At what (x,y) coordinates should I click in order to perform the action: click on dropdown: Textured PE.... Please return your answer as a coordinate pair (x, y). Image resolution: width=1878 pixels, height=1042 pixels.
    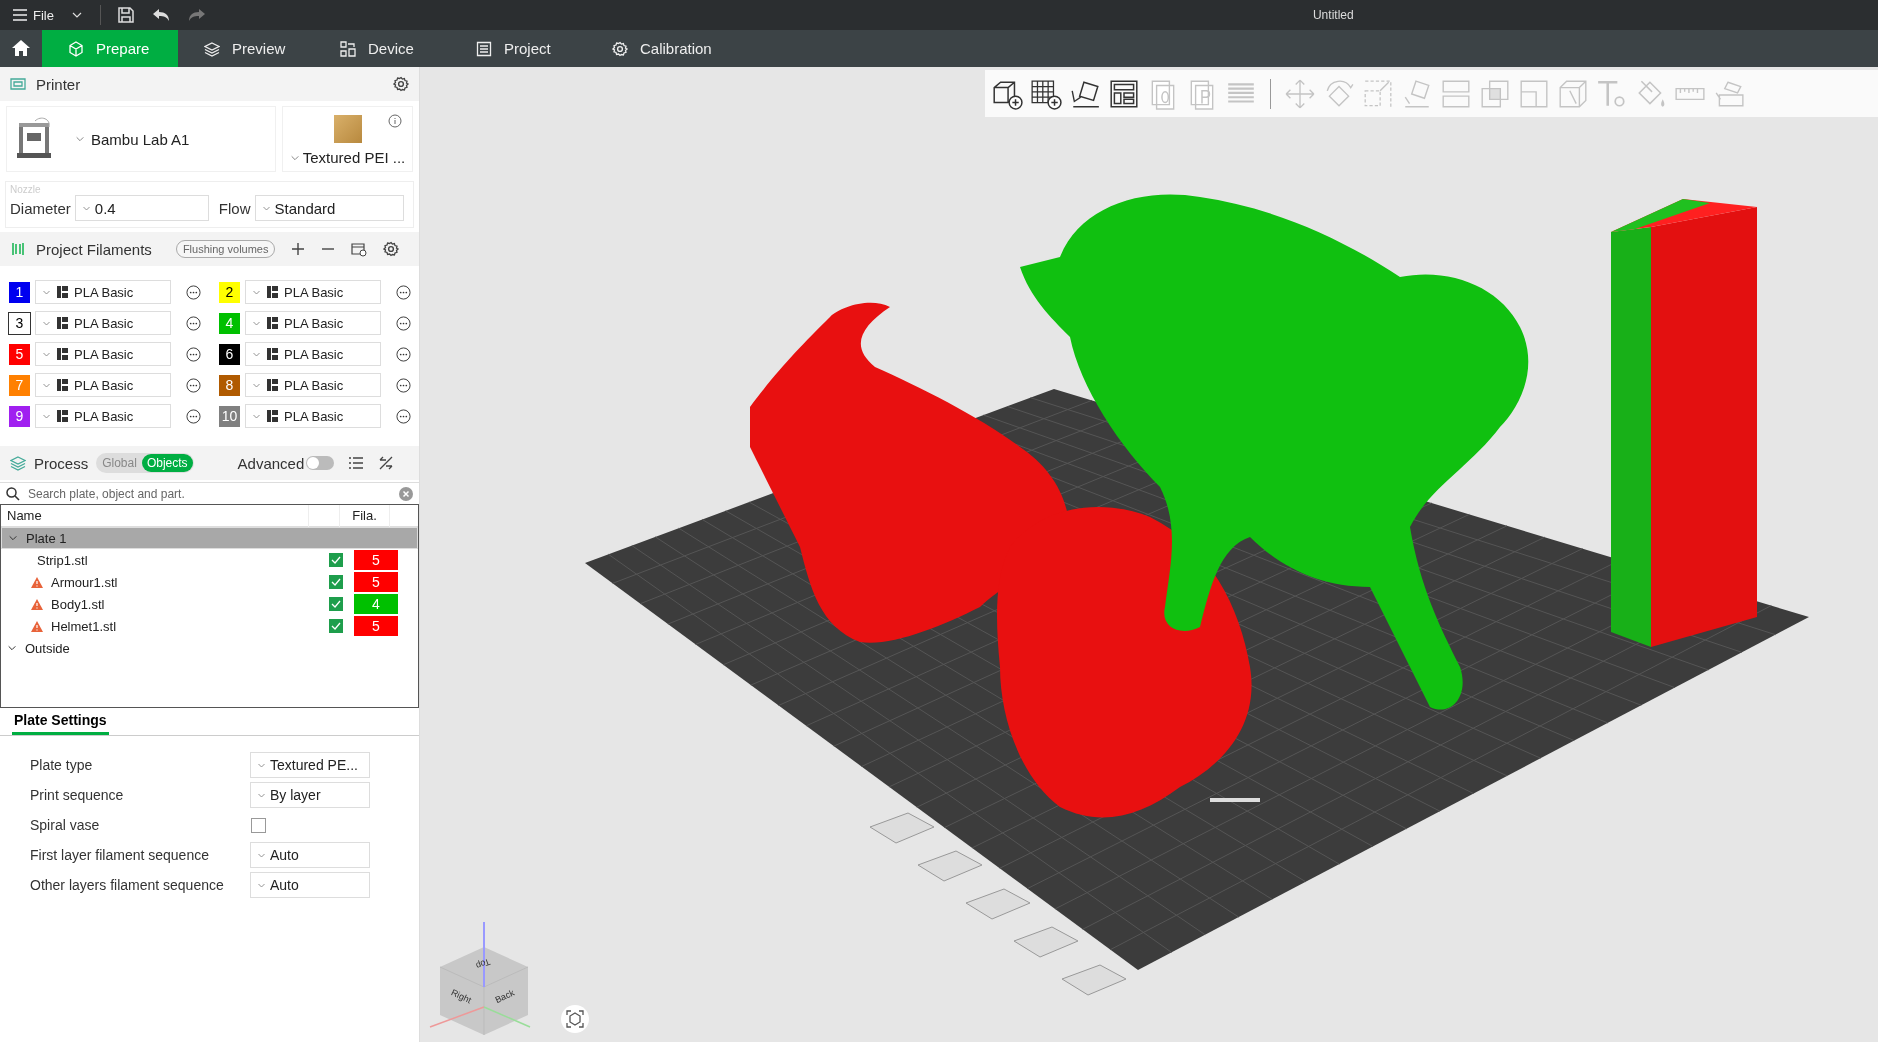
    Looking at the image, I should click on (310, 765).